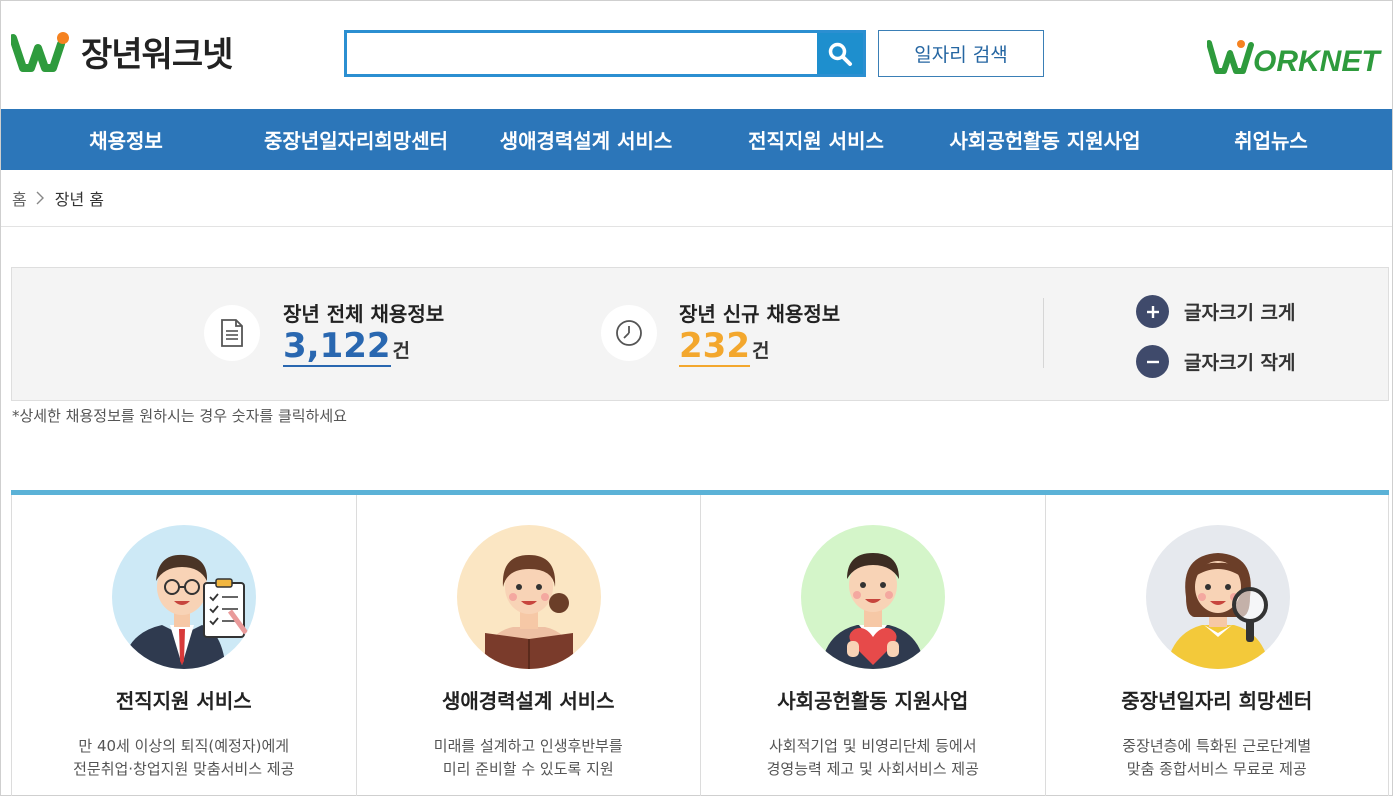 This screenshot has width=1393, height=796. Describe the element at coordinates (582, 53) in the screenshot. I see `search-input` at that location.